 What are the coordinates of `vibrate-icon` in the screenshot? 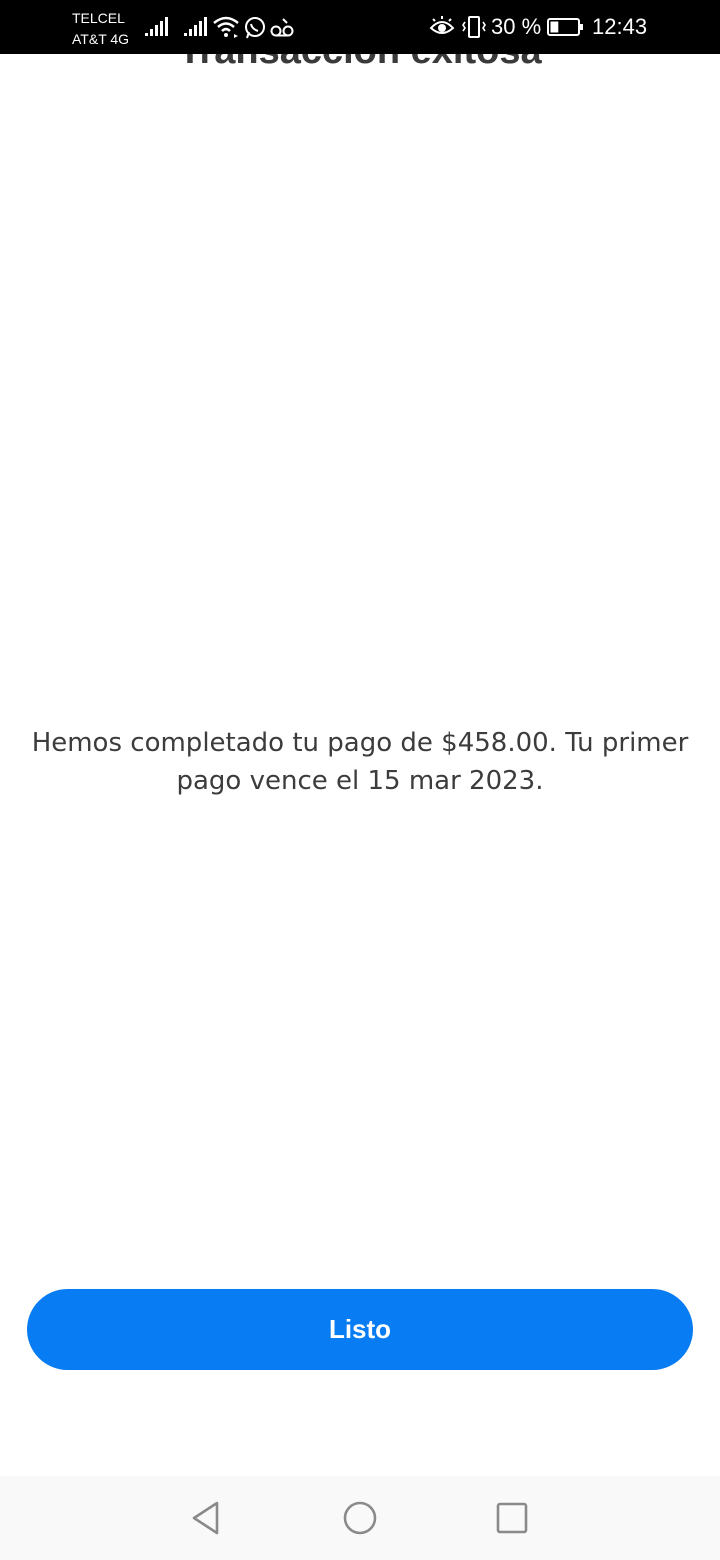 It's located at (474, 27).